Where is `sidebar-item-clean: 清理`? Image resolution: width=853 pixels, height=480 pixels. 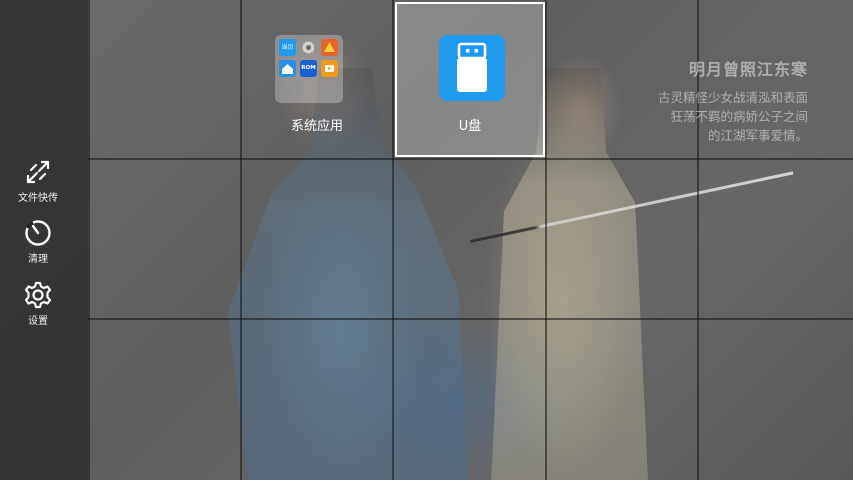
sidebar-item-clean: 清理 is located at coordinates (38, 241).